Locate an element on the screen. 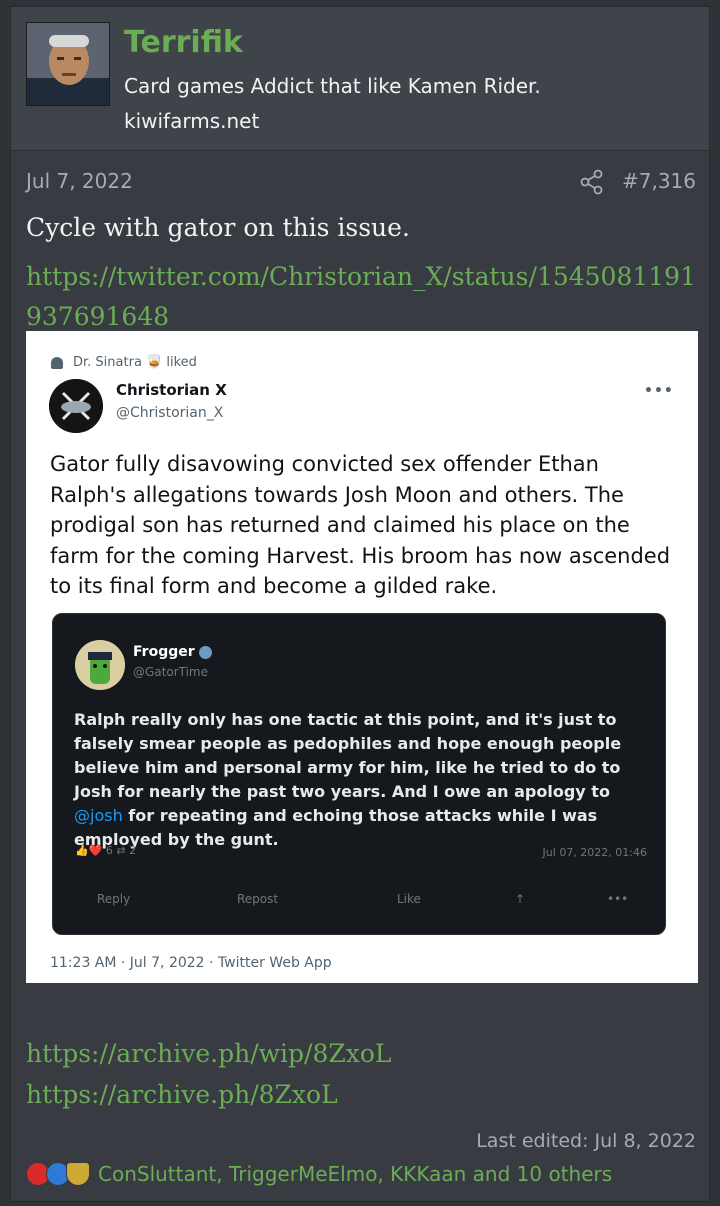  archive-wip-link: https://archive.ph/wip/8ZxoL is located at coordinates (209, 1053).